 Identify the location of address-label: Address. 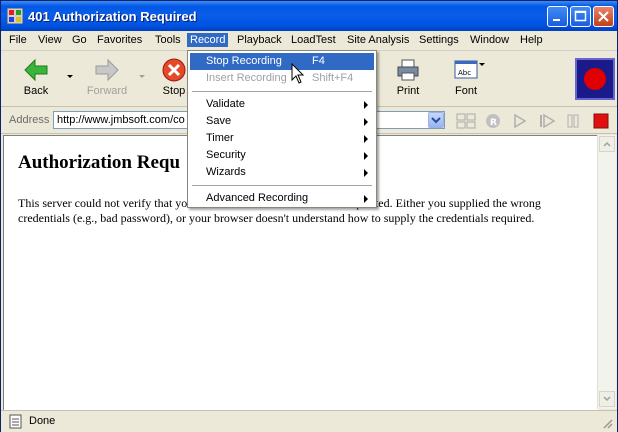
(29, 120).